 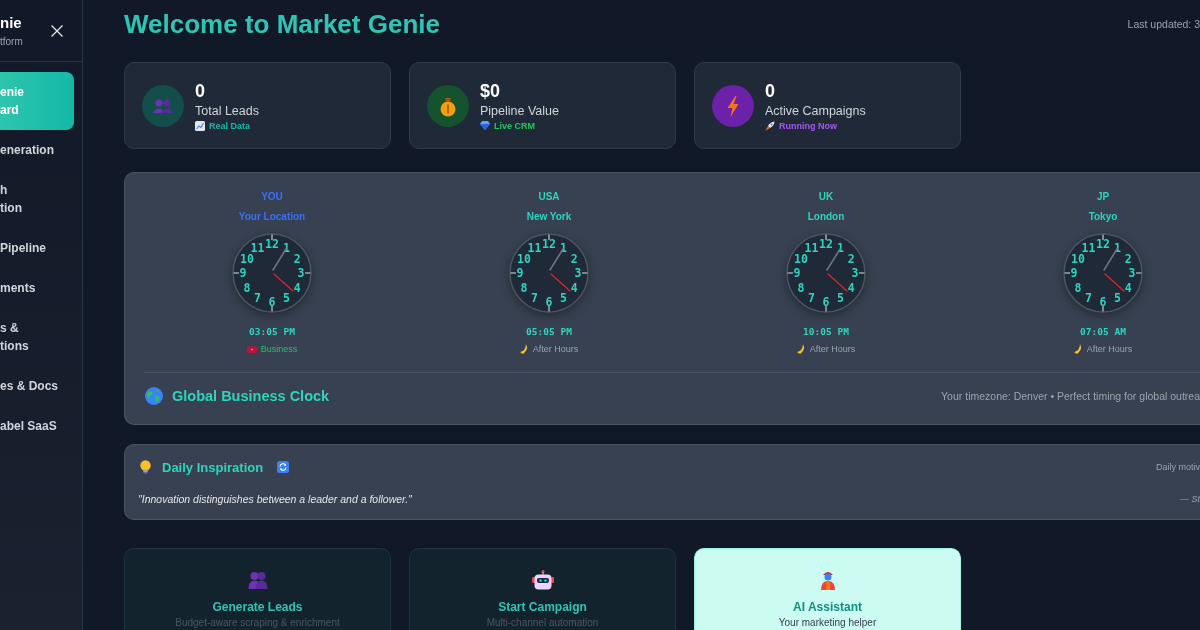 What do you see at coordinates (1070, 396) in the screenshot?
I see `timezone-note: Your timezone: Denver • Perfect timing for global outrea` at bounding box center [1070, 396].